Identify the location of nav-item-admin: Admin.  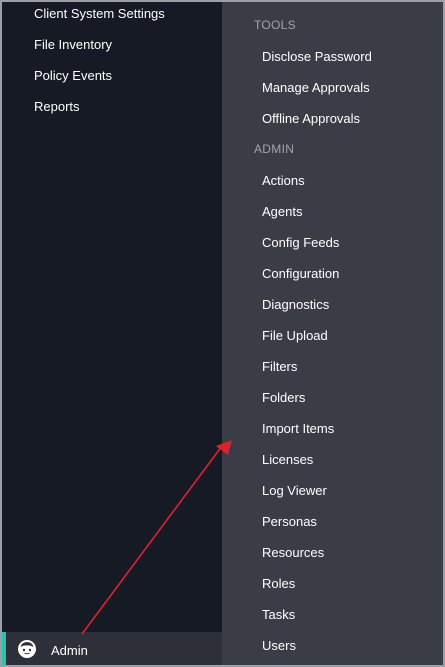
(111, 649).